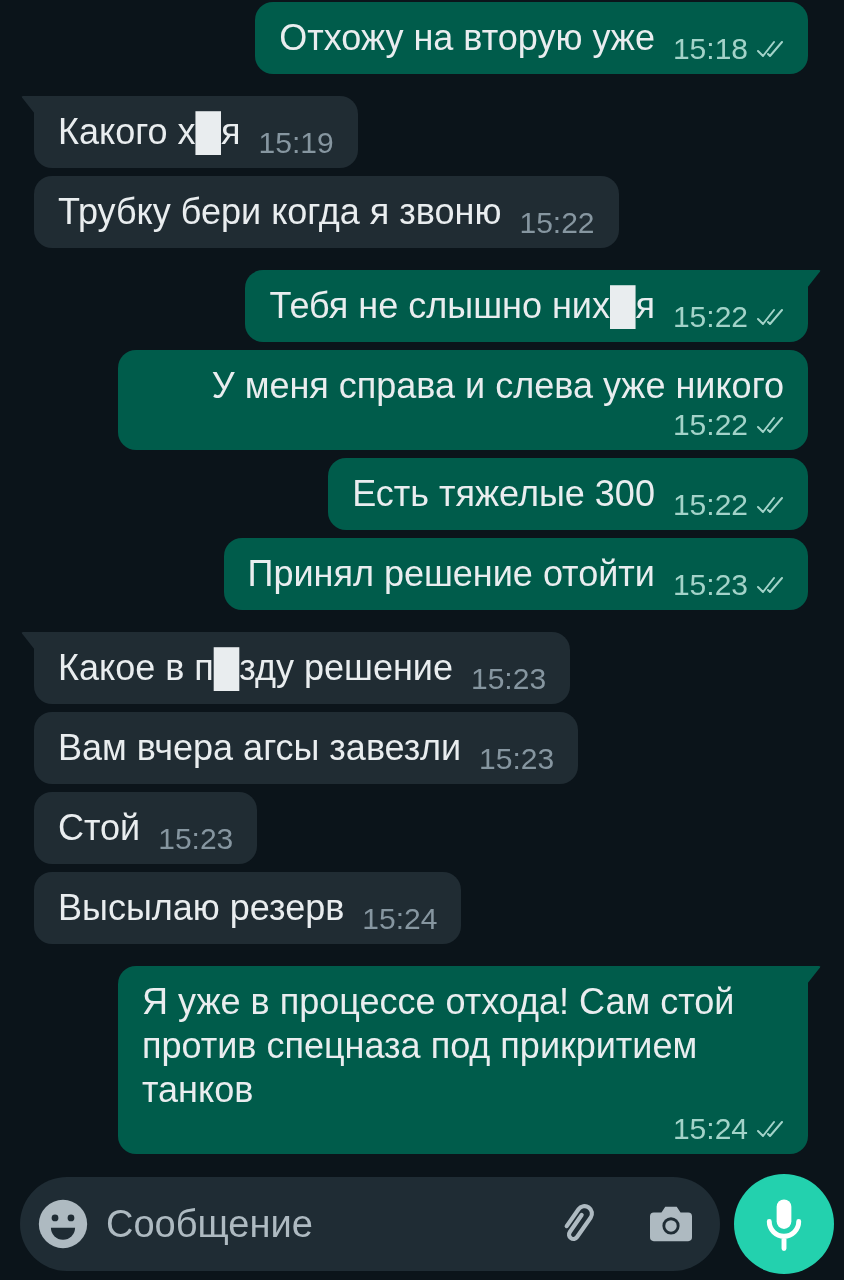  I want to click on message-text: Вам вчера агсы завезли, so click(260, 748).